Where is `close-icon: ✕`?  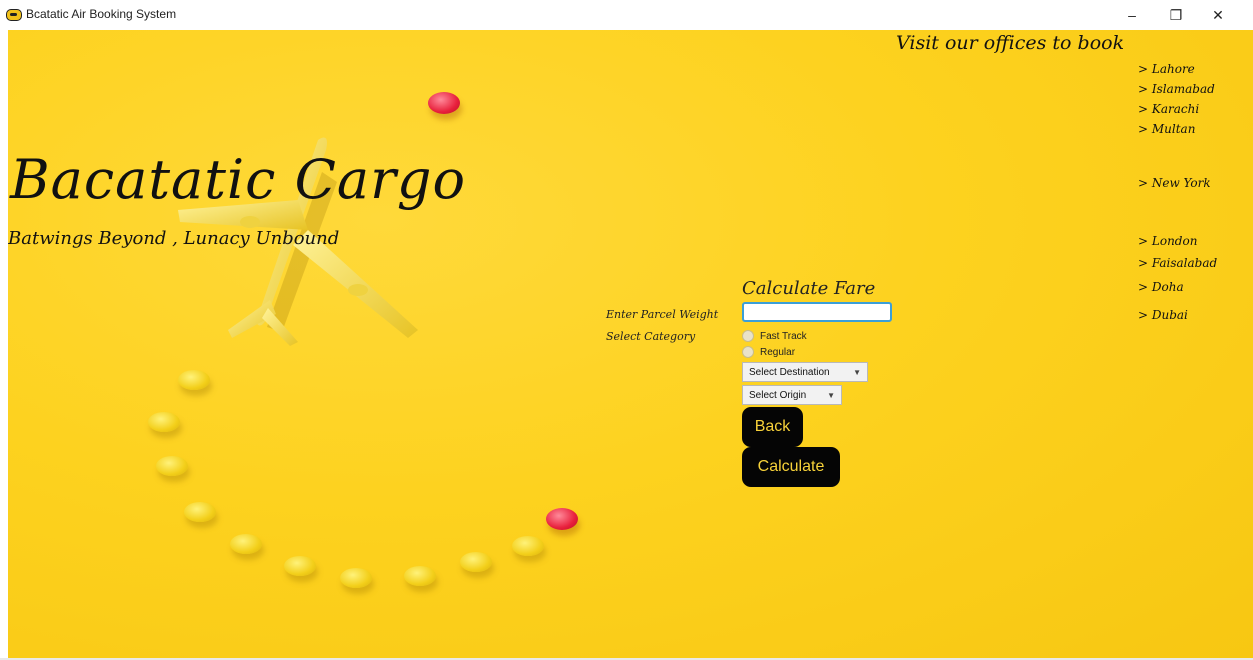 close-icon: ✕ is located at coordinates (1218, 15).